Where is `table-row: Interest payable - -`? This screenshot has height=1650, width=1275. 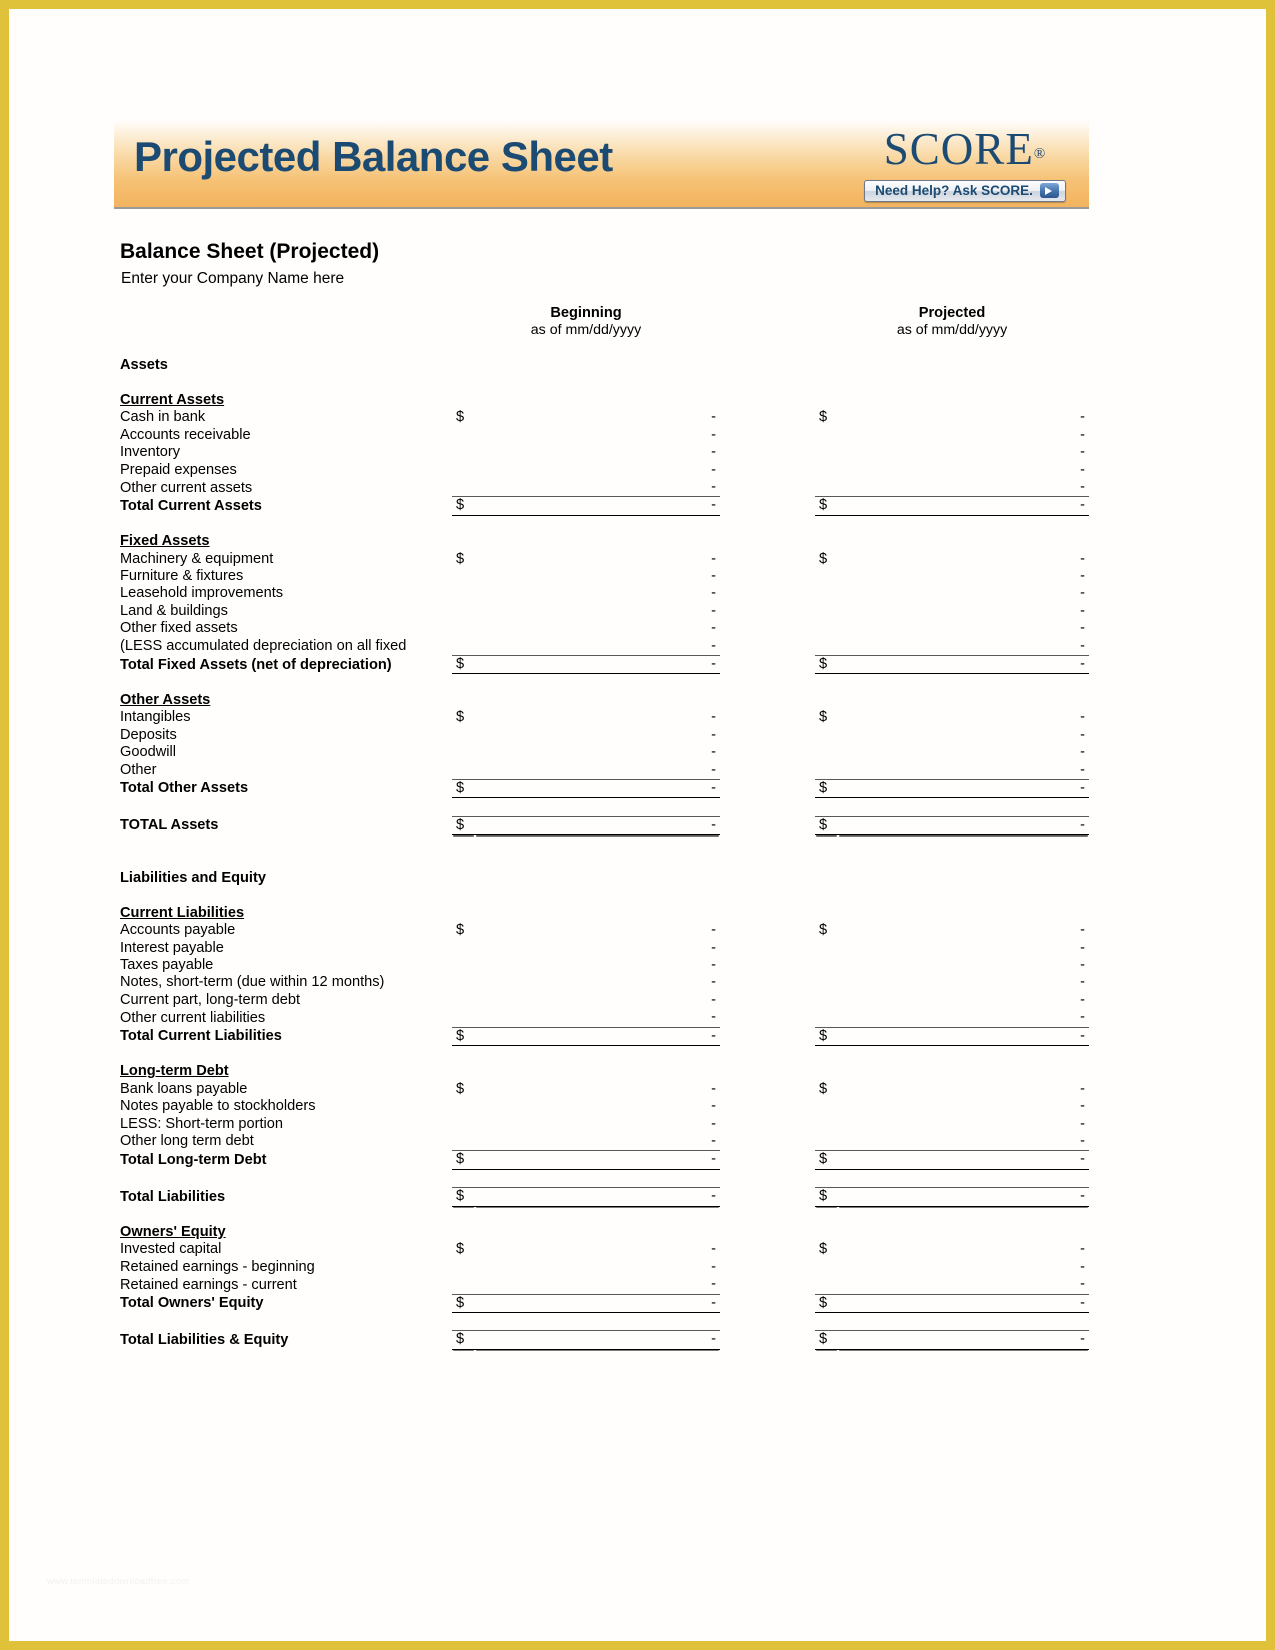
table-row: Interest payable - - is located at coordinates (603, 948).